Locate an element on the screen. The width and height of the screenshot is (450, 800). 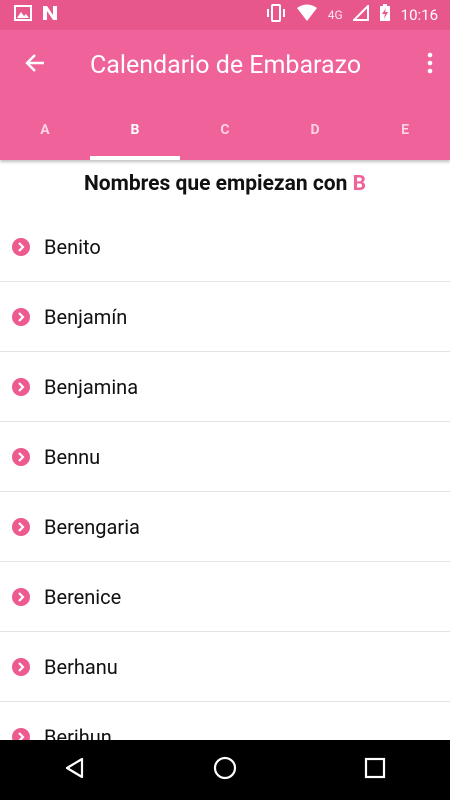
home-circle-icon is located at coordinates (225, 770).